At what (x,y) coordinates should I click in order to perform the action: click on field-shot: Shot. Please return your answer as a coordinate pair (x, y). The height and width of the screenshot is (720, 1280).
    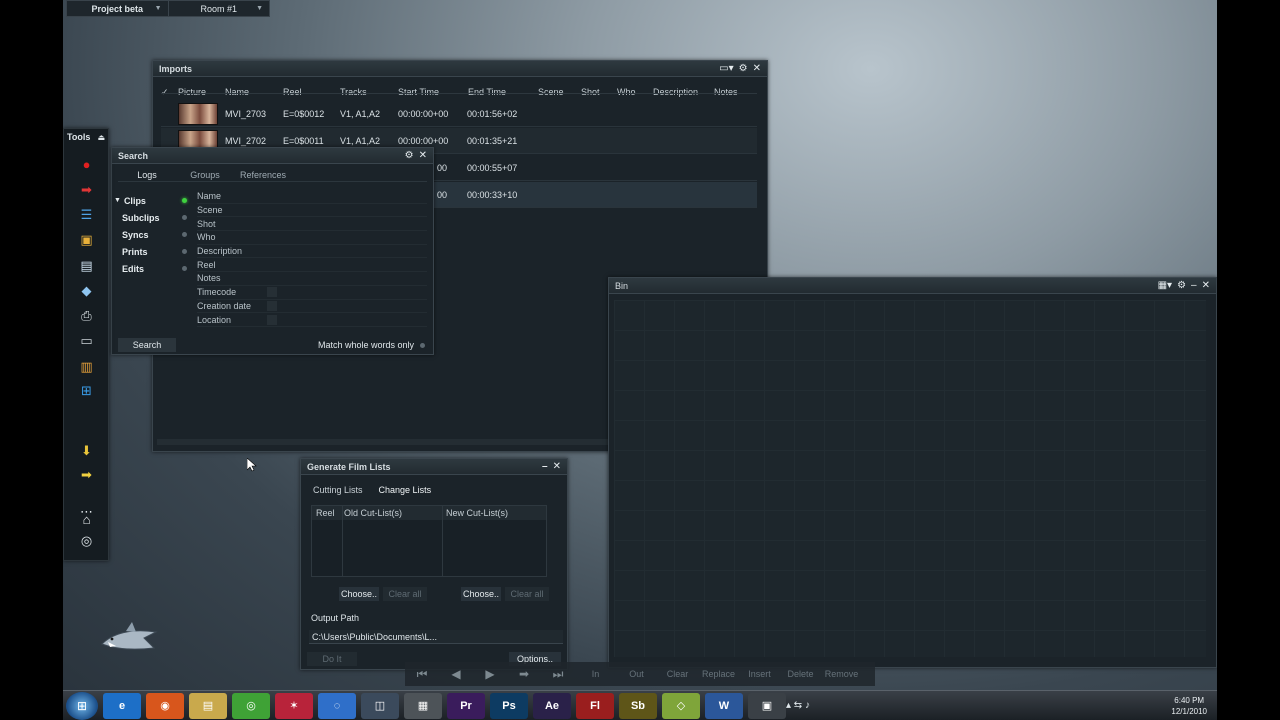
    Looking at the image, I should click on (312, 224).